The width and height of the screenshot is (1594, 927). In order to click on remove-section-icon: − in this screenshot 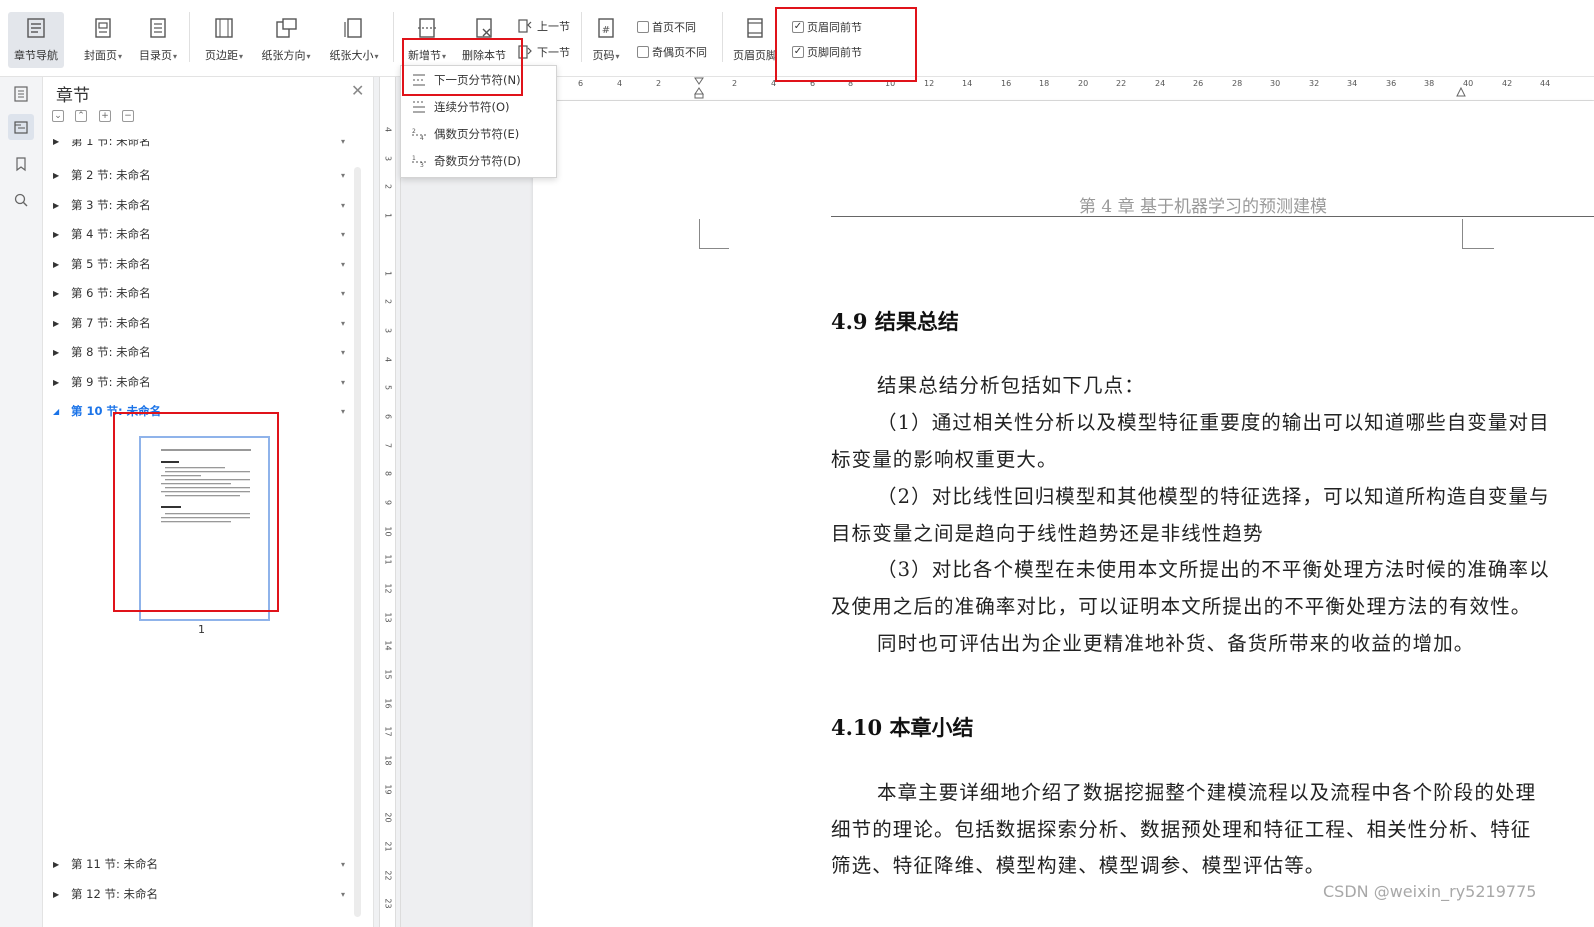, I will do `click(128, 116)`.